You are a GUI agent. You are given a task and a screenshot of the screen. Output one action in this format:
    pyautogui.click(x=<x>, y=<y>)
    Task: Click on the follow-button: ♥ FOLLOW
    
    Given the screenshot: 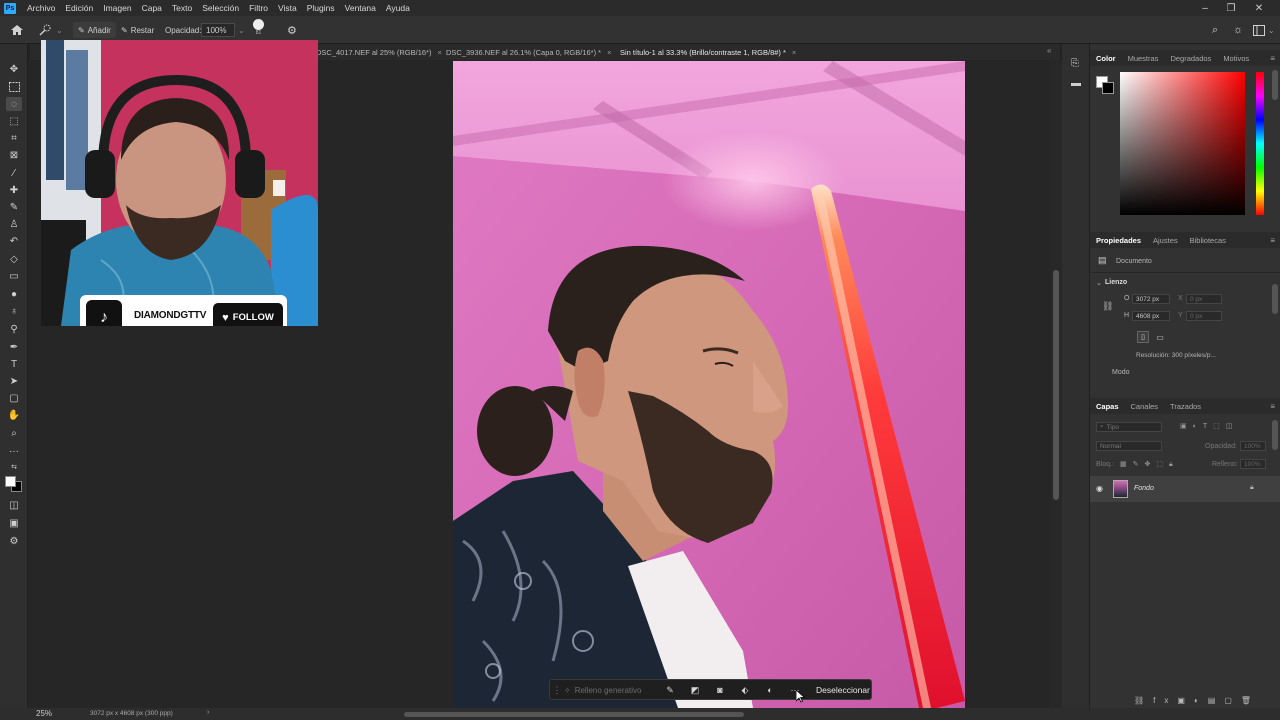 What is the action you would take?
    pyautogui.click(x=248, y=314)
    